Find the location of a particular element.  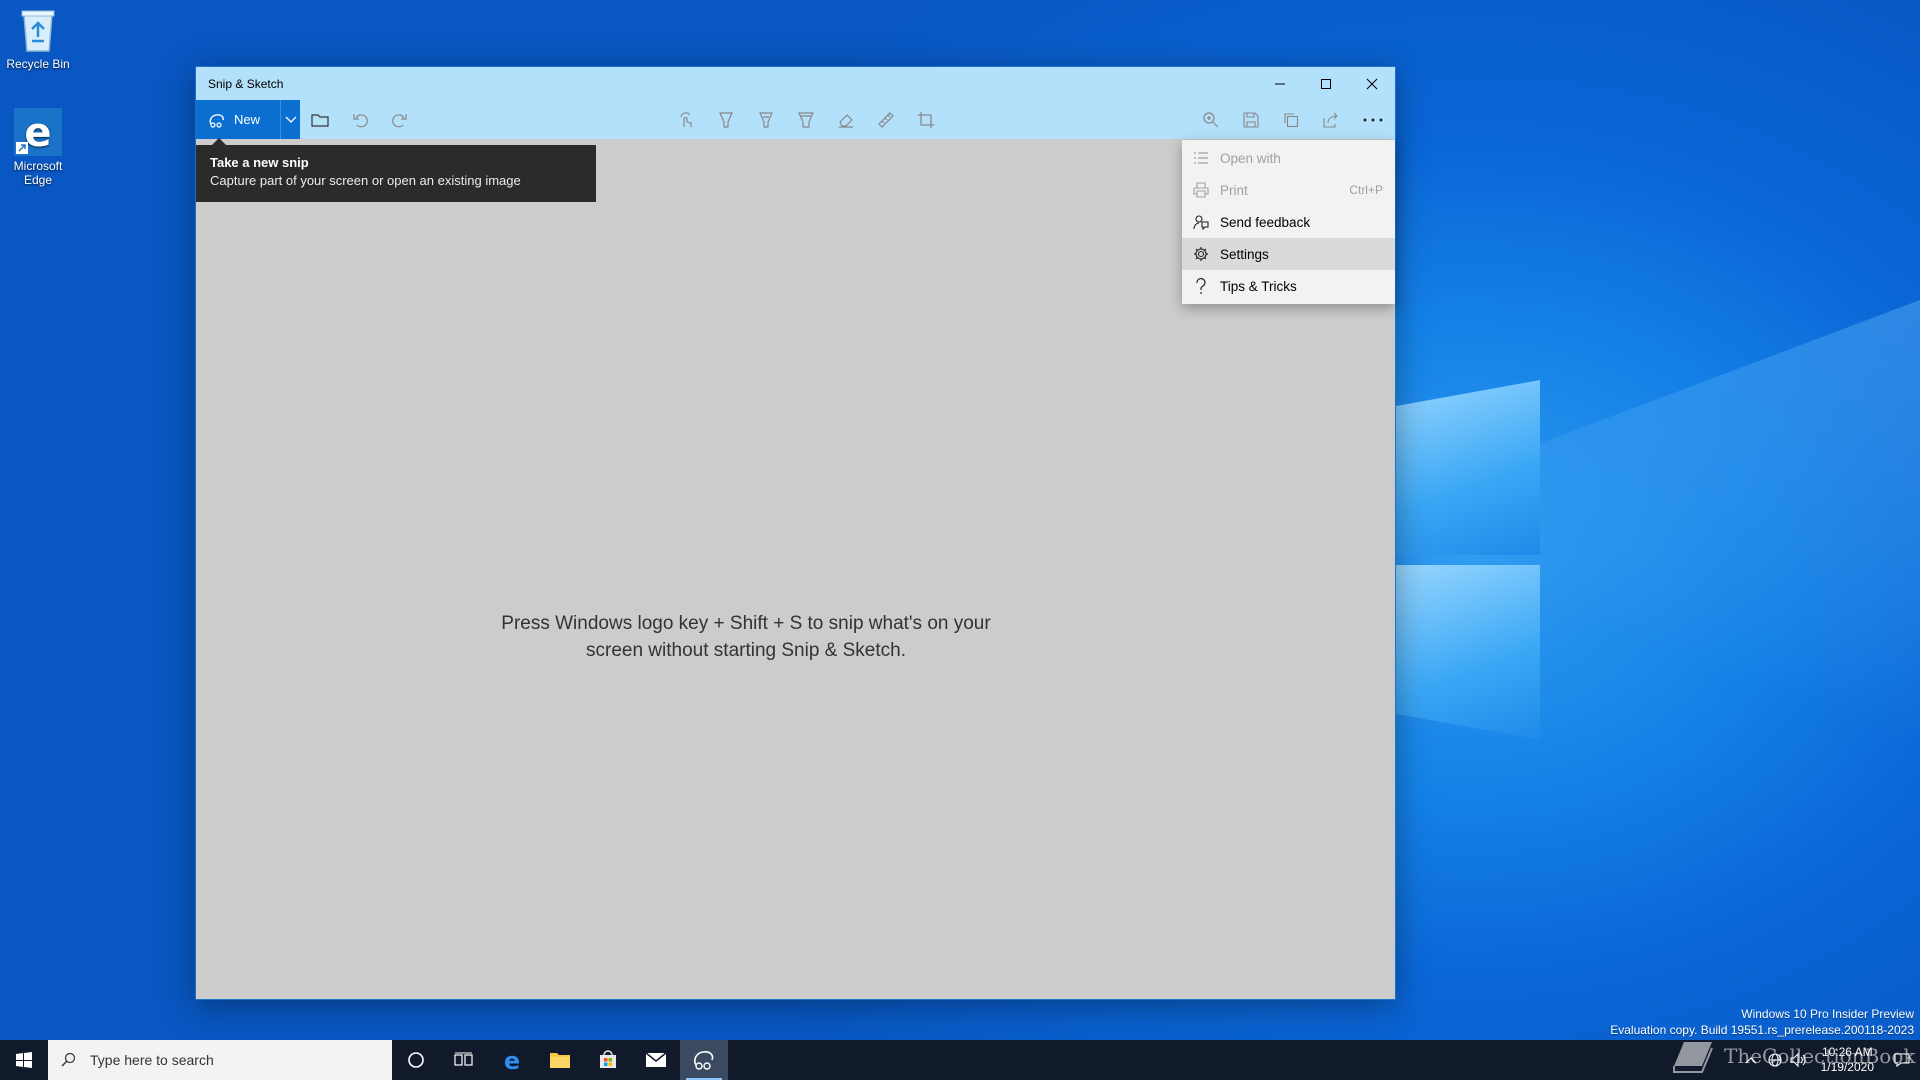

copy-button is located at coordinates (1291, 119).